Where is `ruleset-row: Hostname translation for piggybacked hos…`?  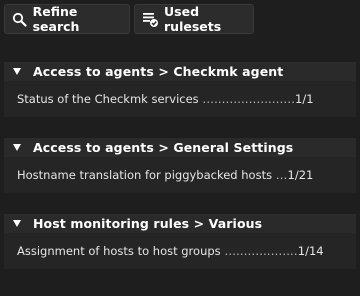
ruleset-row: Hostname translation for piggybacked hos… is located at coordinates (180, 175).